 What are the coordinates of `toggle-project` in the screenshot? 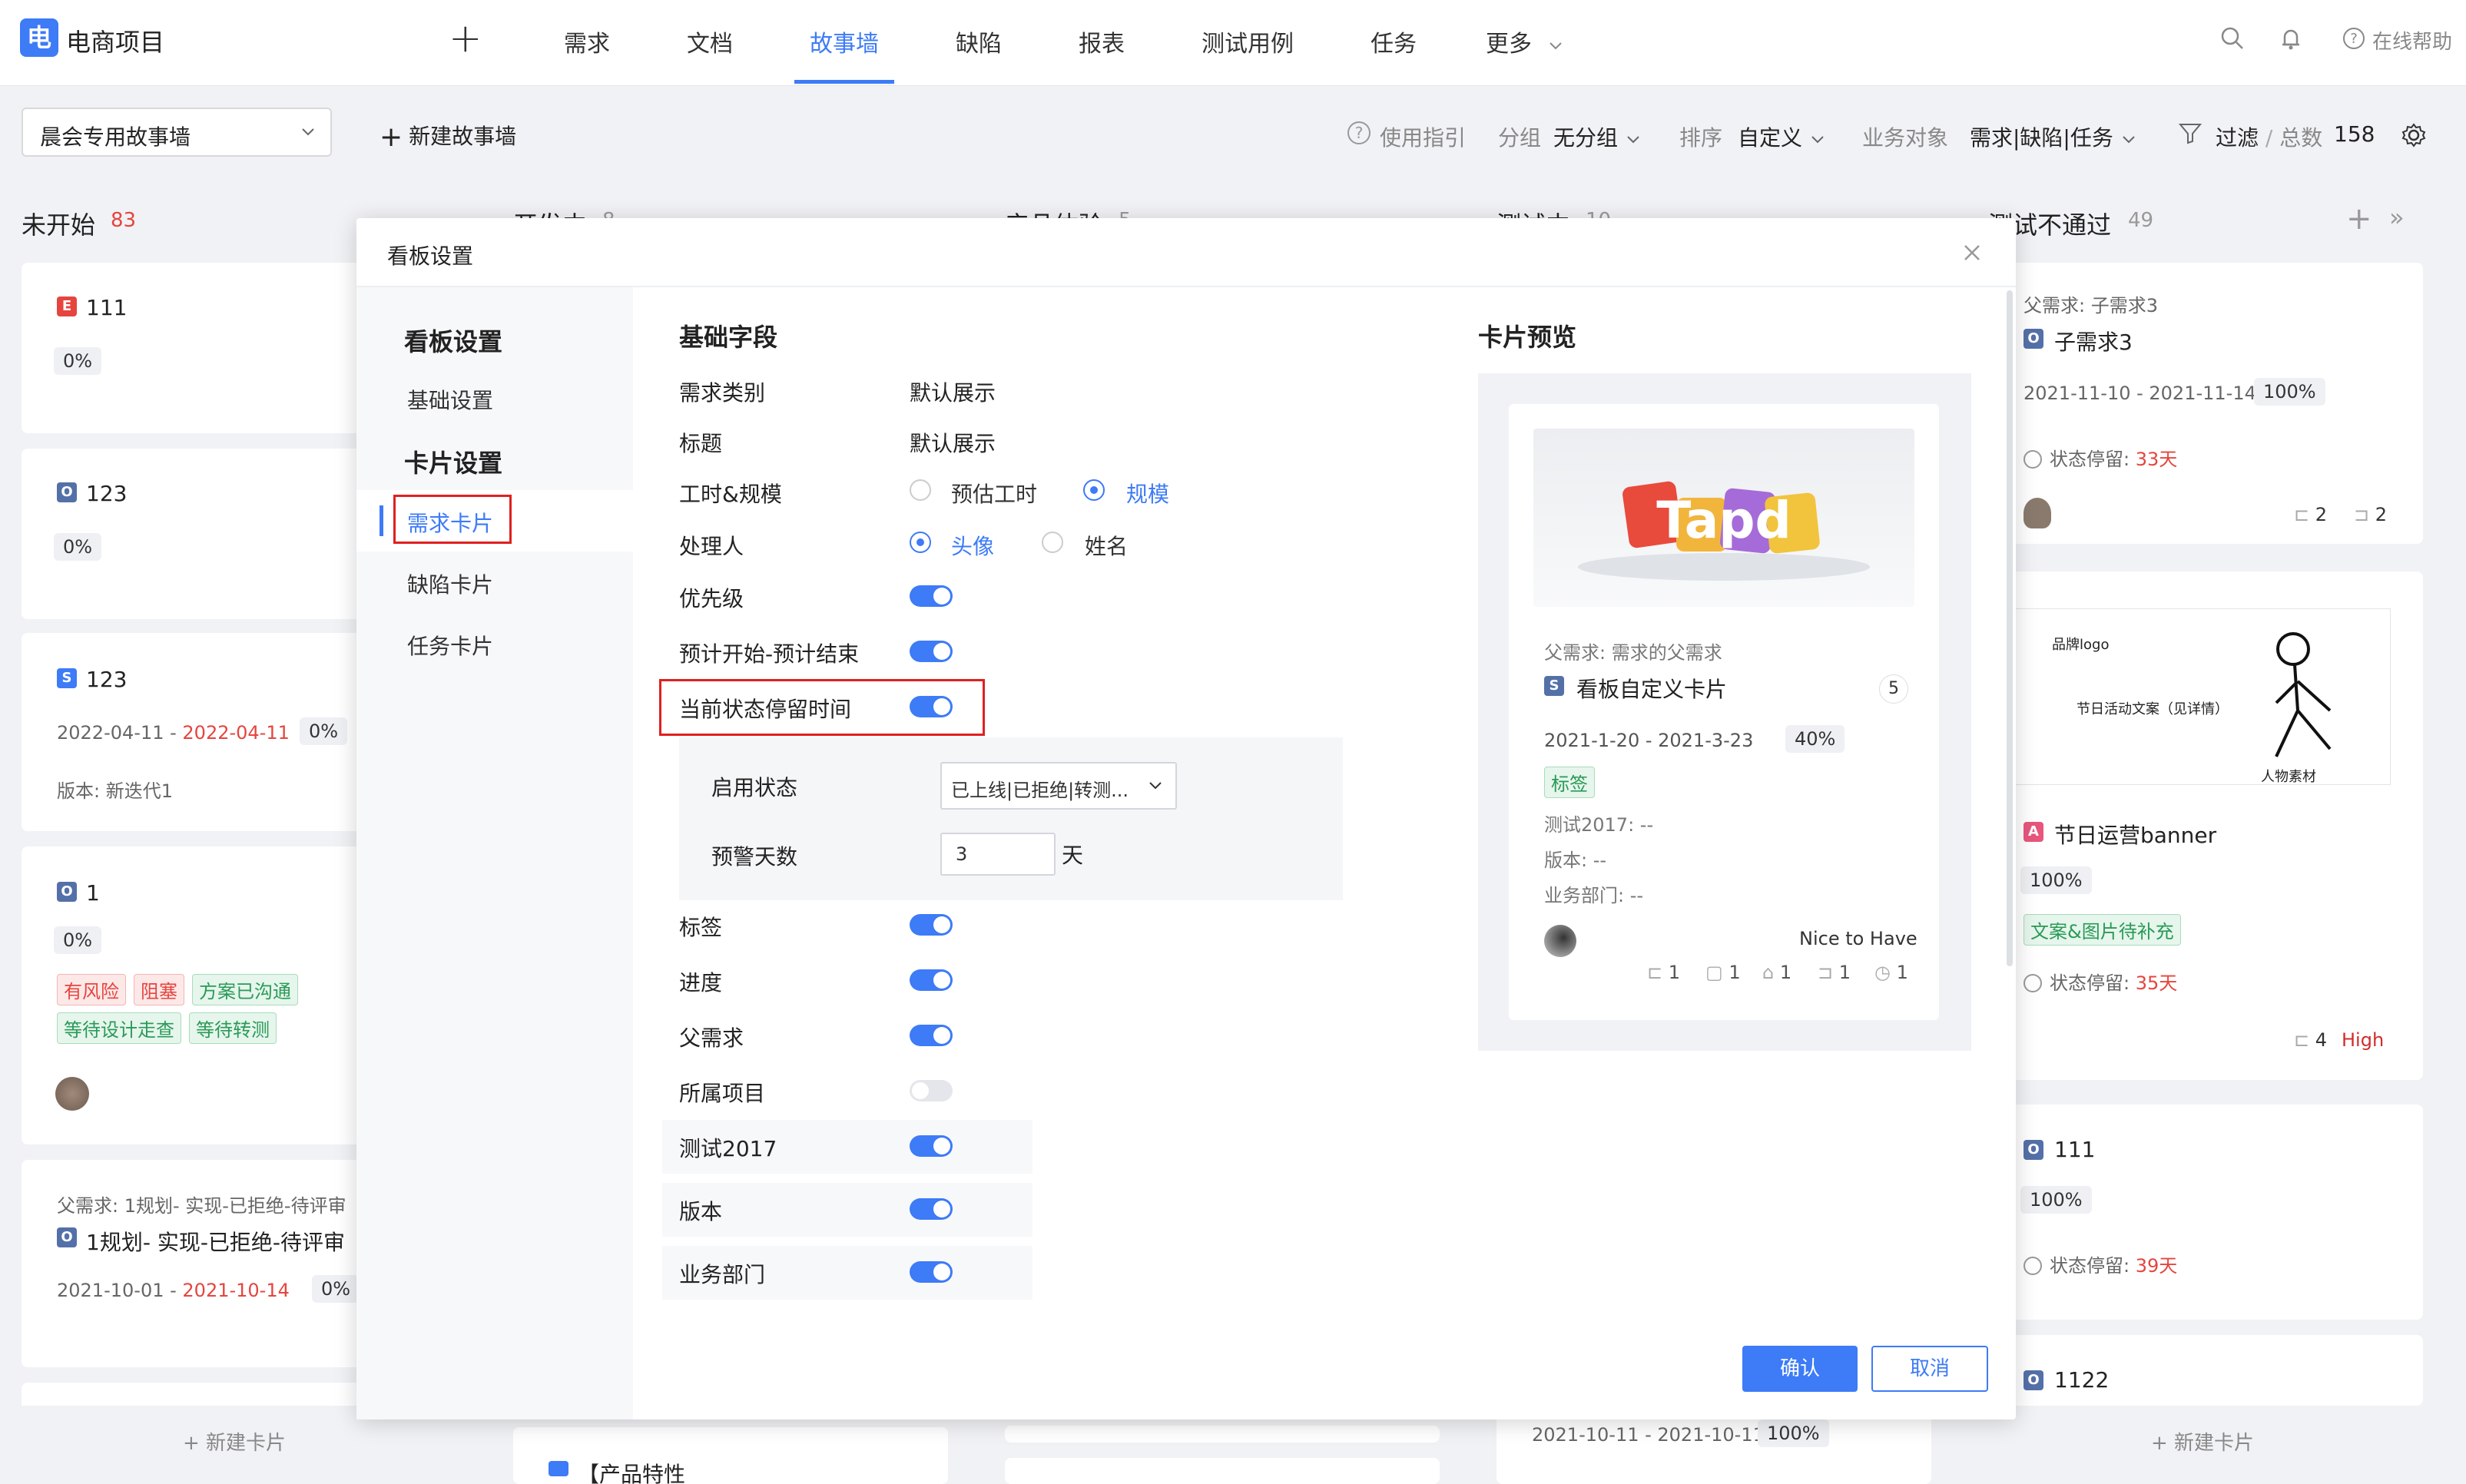 It's located at (931, 1090).